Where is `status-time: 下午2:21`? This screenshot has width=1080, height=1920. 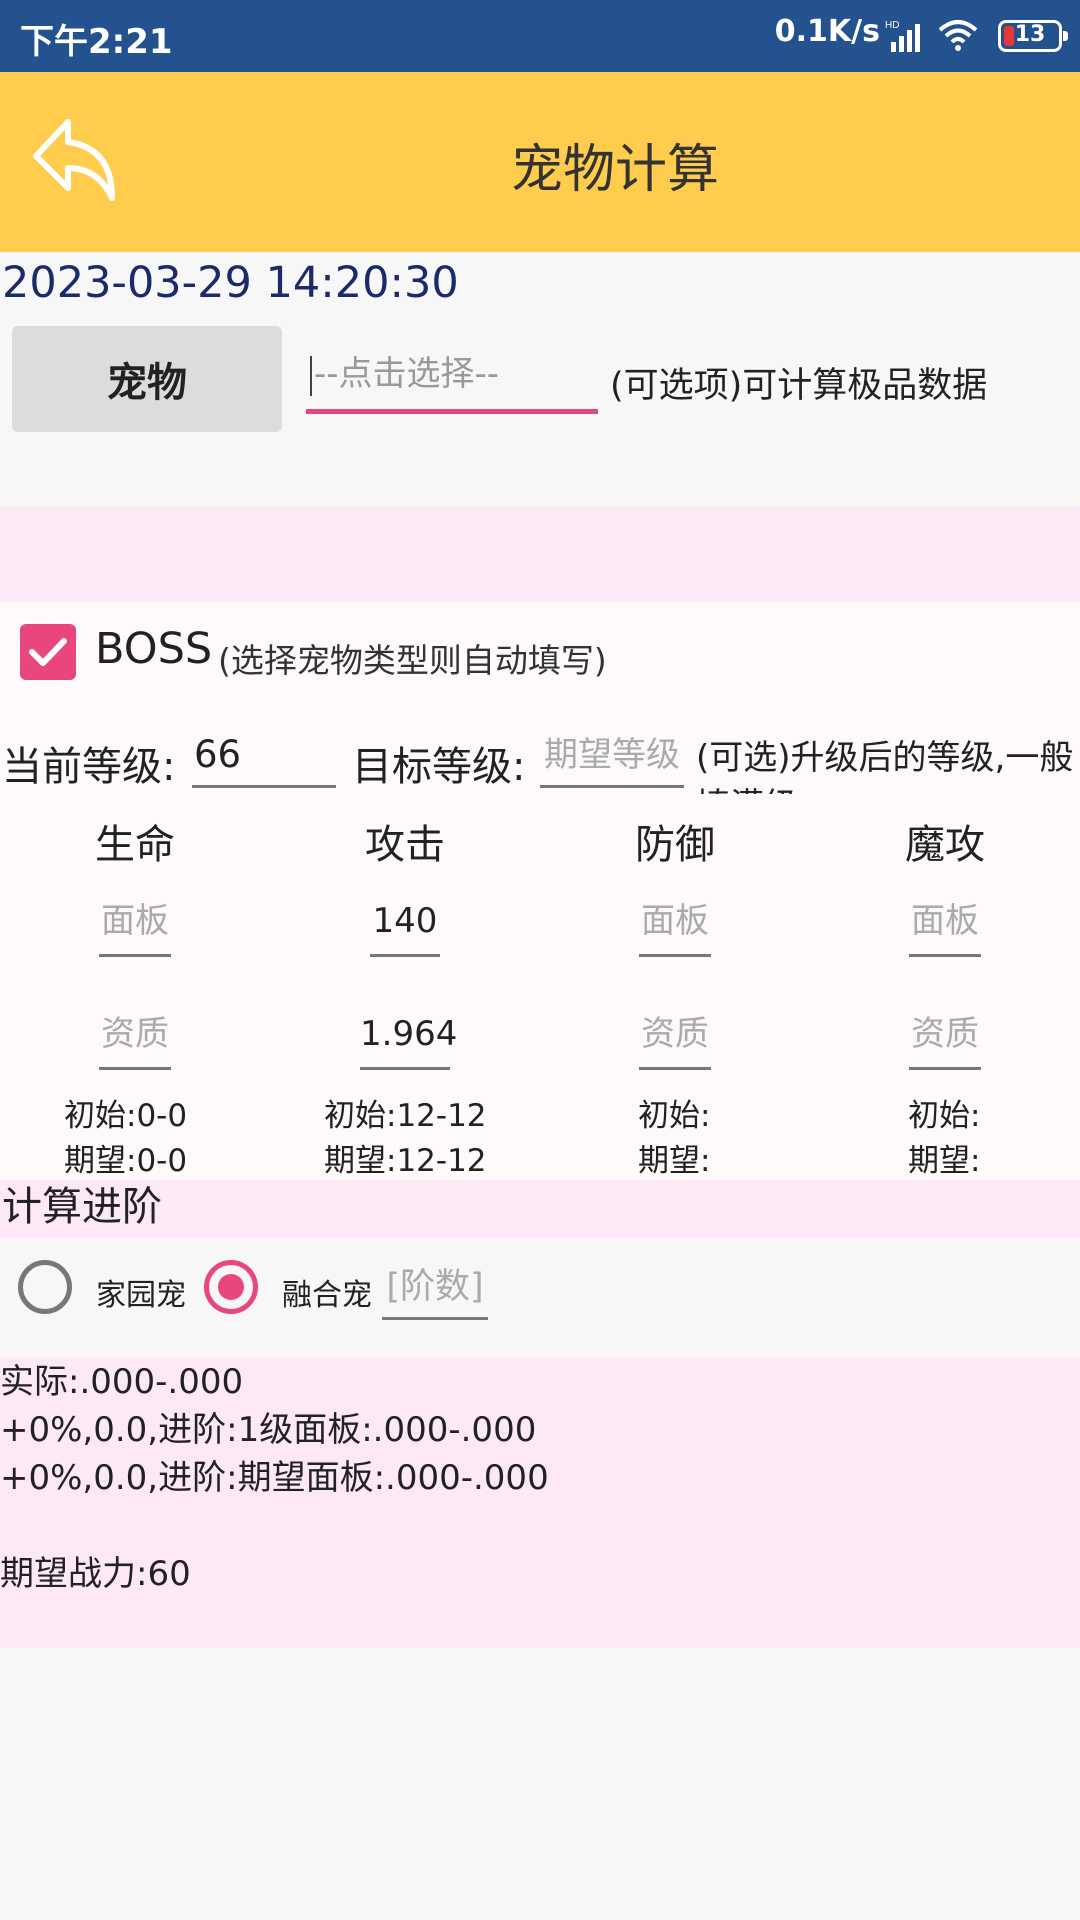 status-time: 下午2:21 is located at coordinates (96, 42).